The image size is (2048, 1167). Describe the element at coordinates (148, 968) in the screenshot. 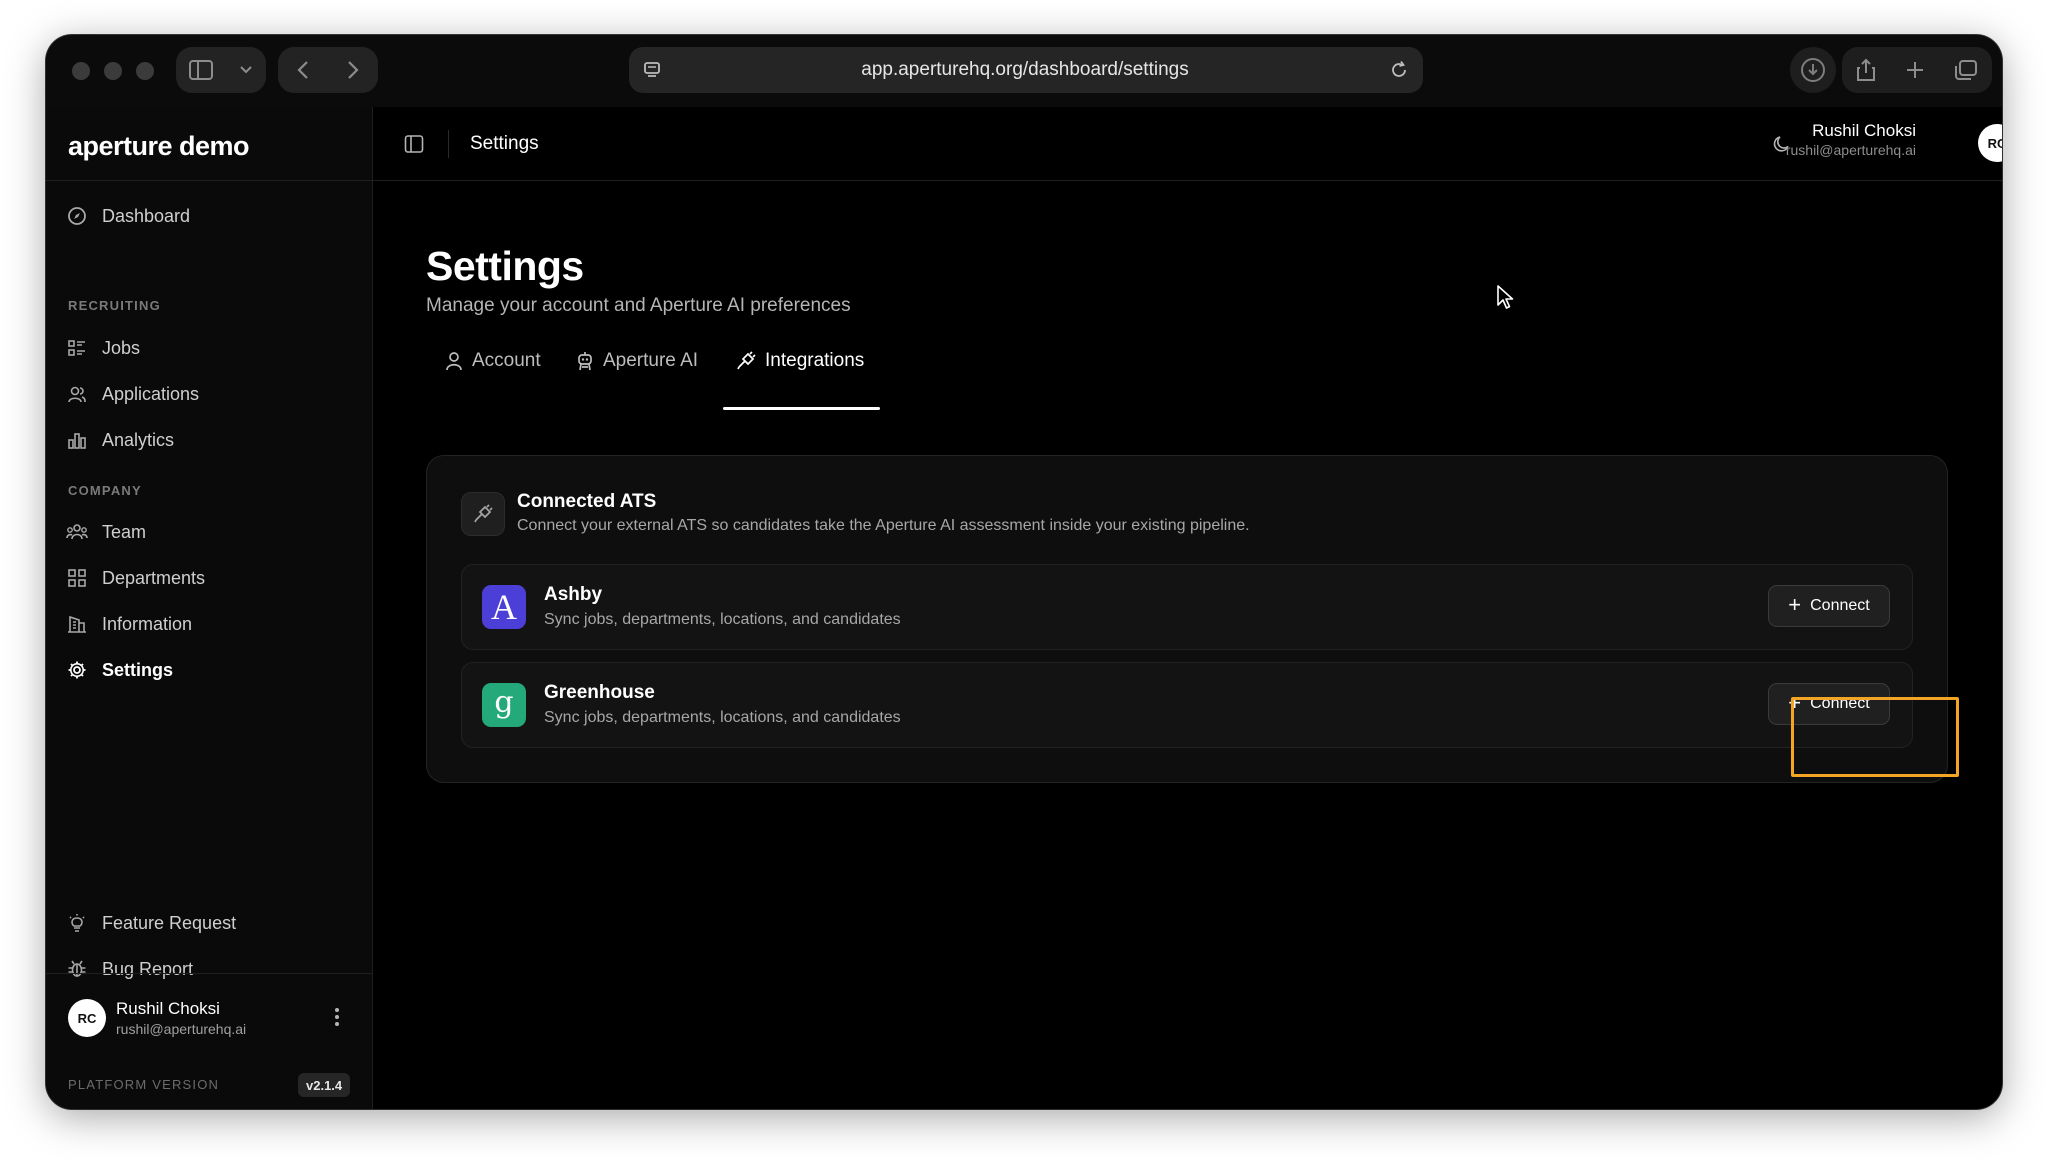

I see `sidebar-item-label: Bug Report` at that location.